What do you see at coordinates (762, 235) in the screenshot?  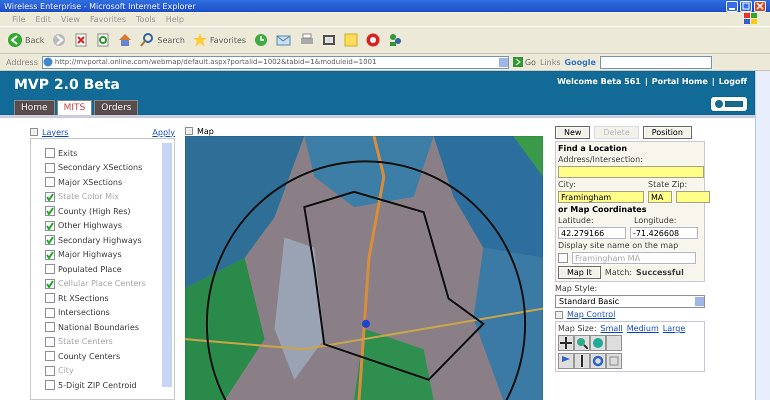 I see `page-scrollbar` at bounding box center [762, 235].